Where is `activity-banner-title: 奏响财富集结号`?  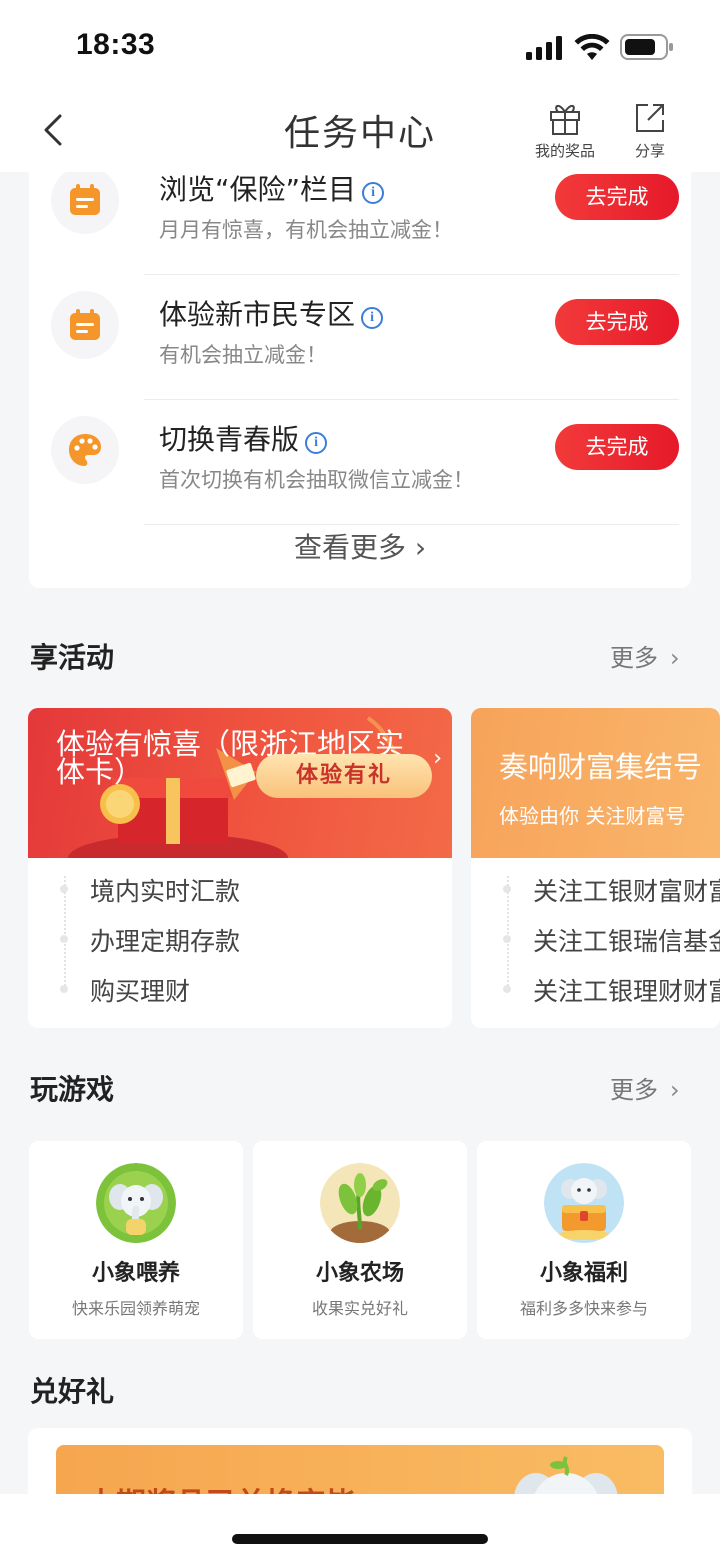 activity-banner-title: 奏响财富集结号 is located at coordinates (601, 767).